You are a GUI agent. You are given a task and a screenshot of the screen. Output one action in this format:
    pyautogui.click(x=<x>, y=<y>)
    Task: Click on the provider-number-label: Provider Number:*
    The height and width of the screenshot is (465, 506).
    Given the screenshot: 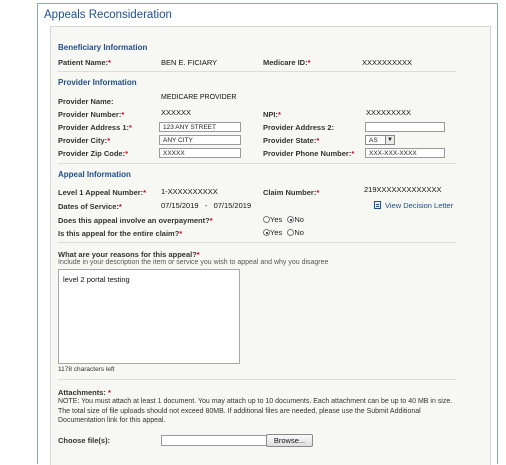 What is the action you would take?
    pyautogui.click(x=91, y=114)
    